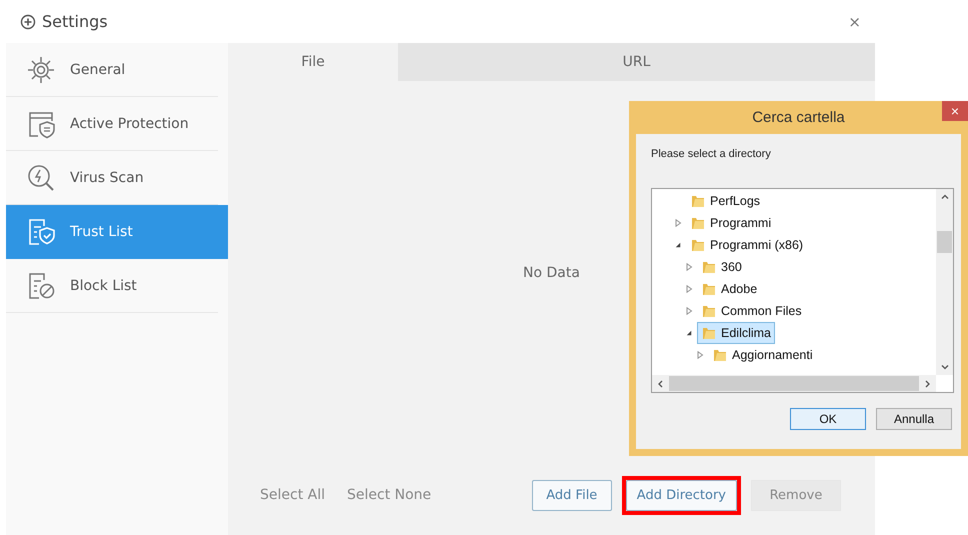 This screenshot has width=968, height=535. I want to click on sidebar-item: General, so click(112, 70).